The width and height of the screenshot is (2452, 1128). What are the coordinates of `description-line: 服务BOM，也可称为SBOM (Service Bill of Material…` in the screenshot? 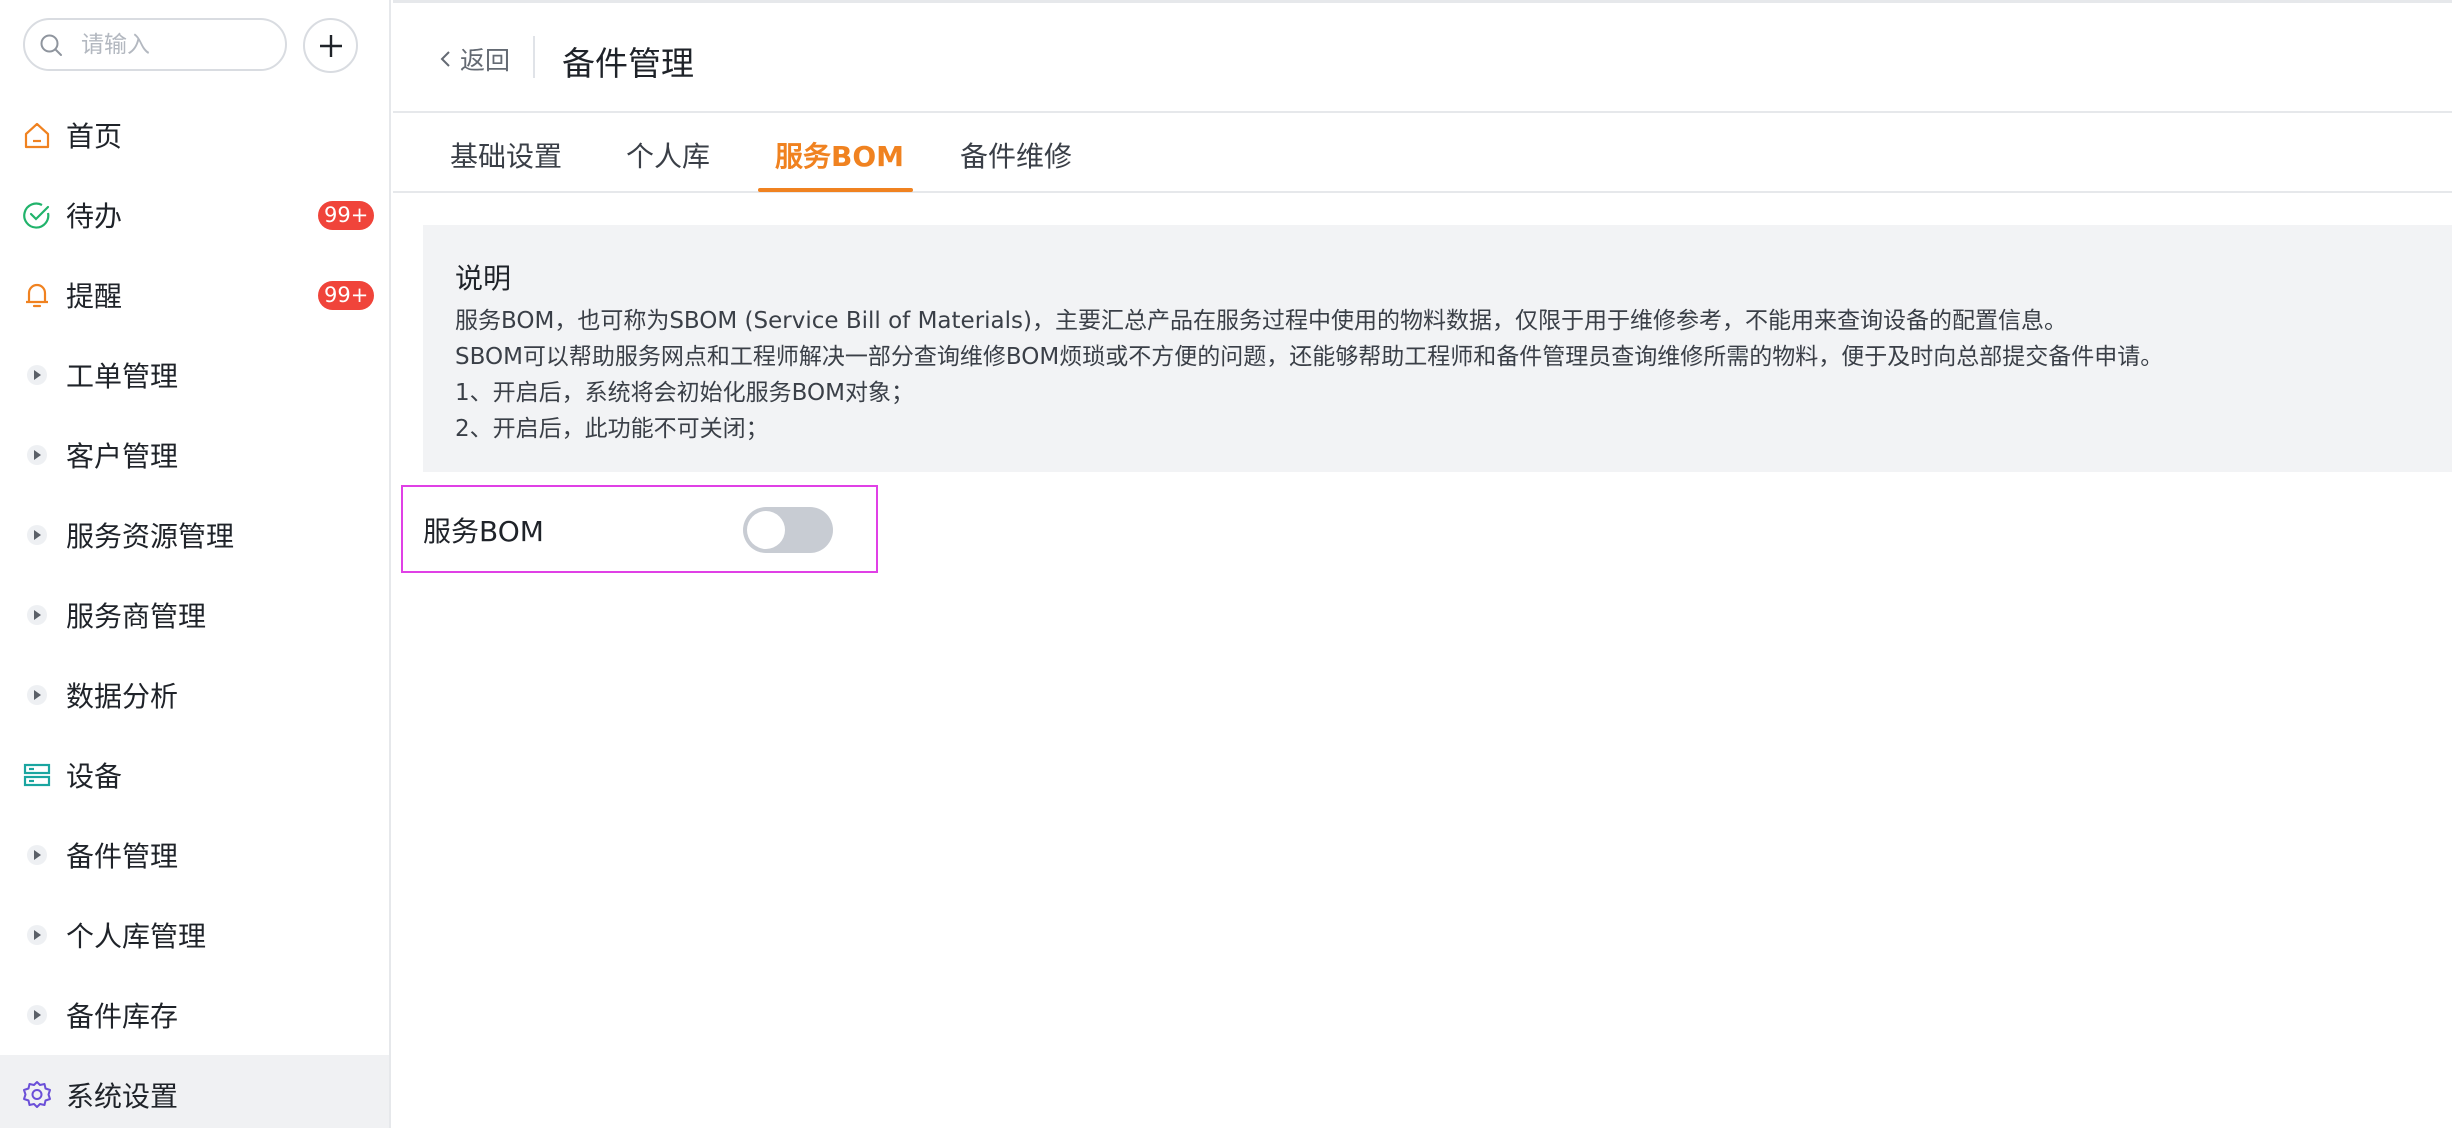 It's located at (1261, 321).